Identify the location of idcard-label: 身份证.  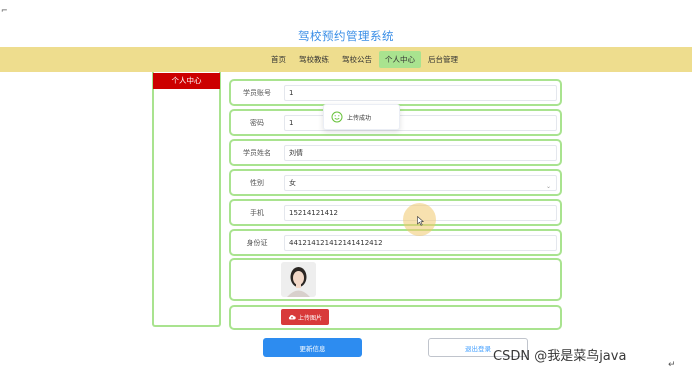
(257, 242).